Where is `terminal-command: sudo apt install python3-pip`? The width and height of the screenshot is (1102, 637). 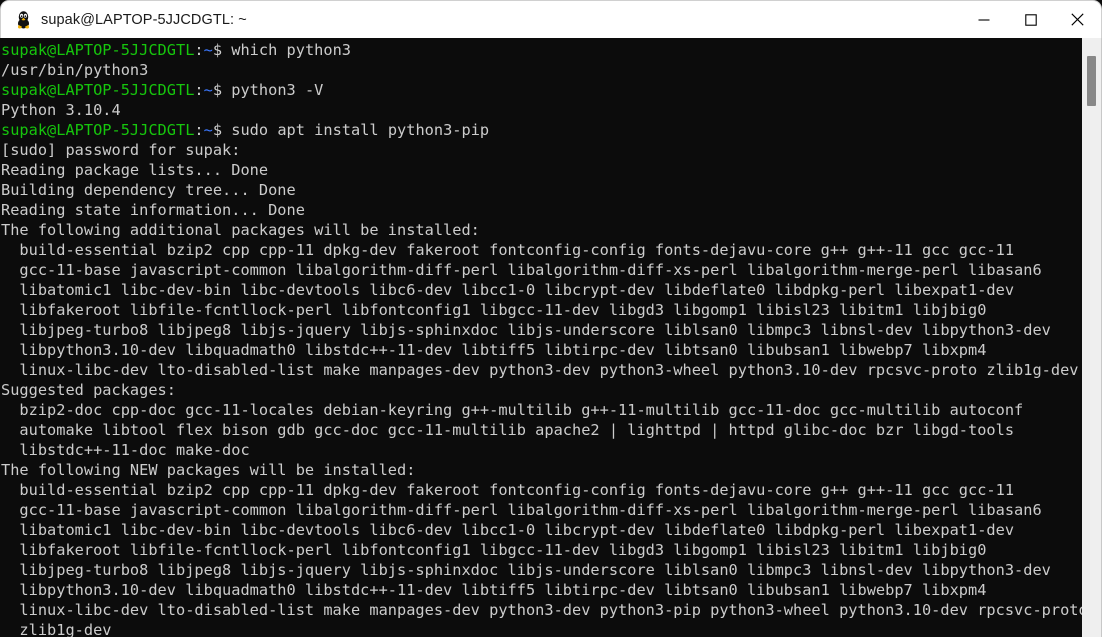
terminal-command: sudo apt install python3-pip is located at coordinates (360, 130).